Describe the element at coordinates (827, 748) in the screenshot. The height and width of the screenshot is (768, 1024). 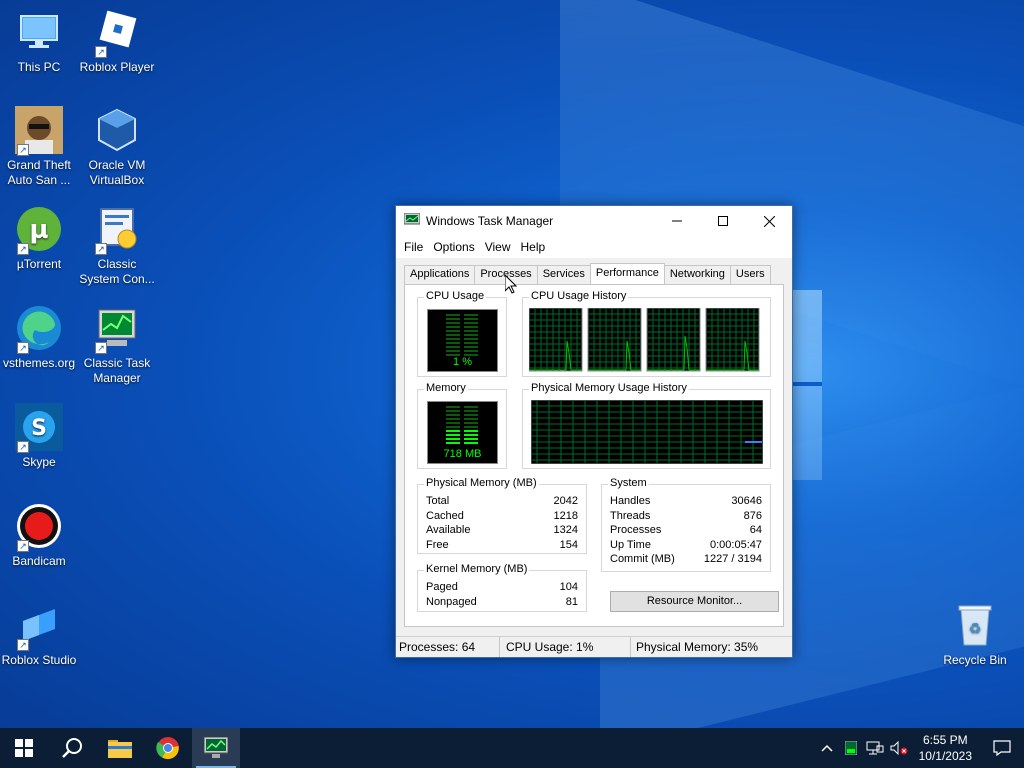
I see `show-hidden-icons-button` at that location.